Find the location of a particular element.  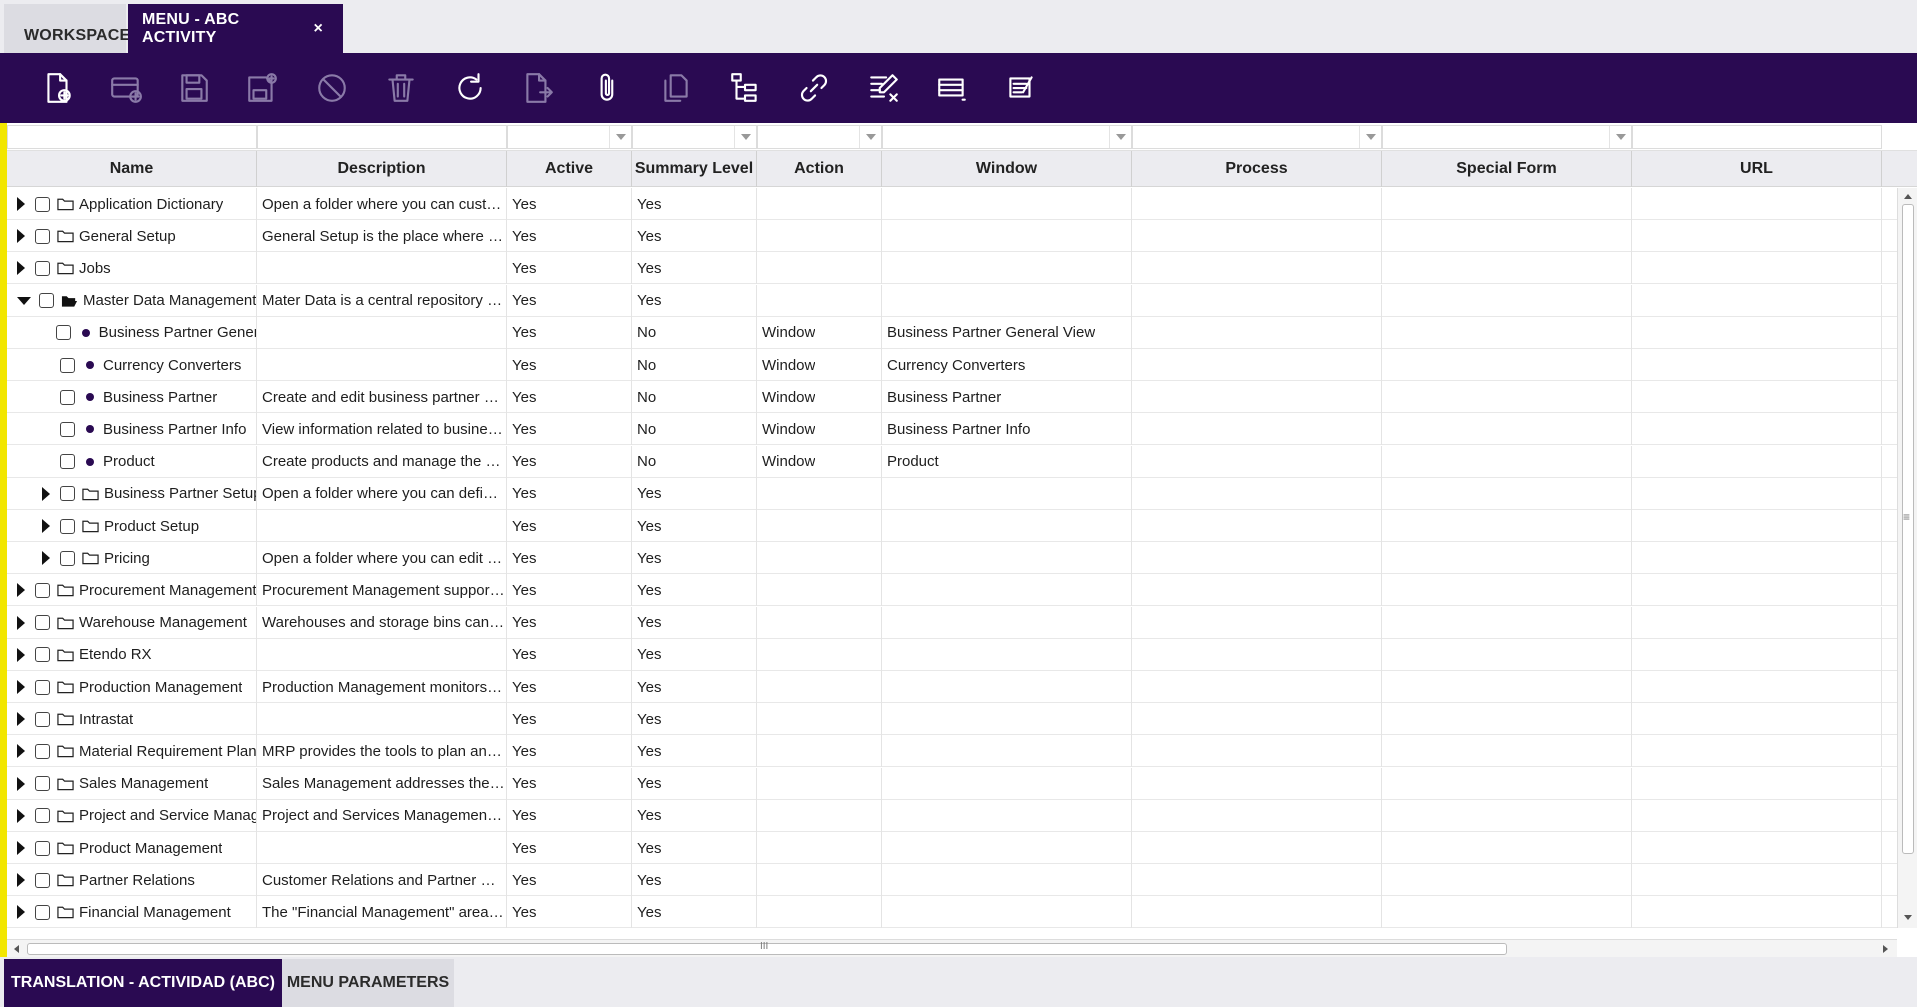

save-and-new-icon is located at coordinates (262, 88).